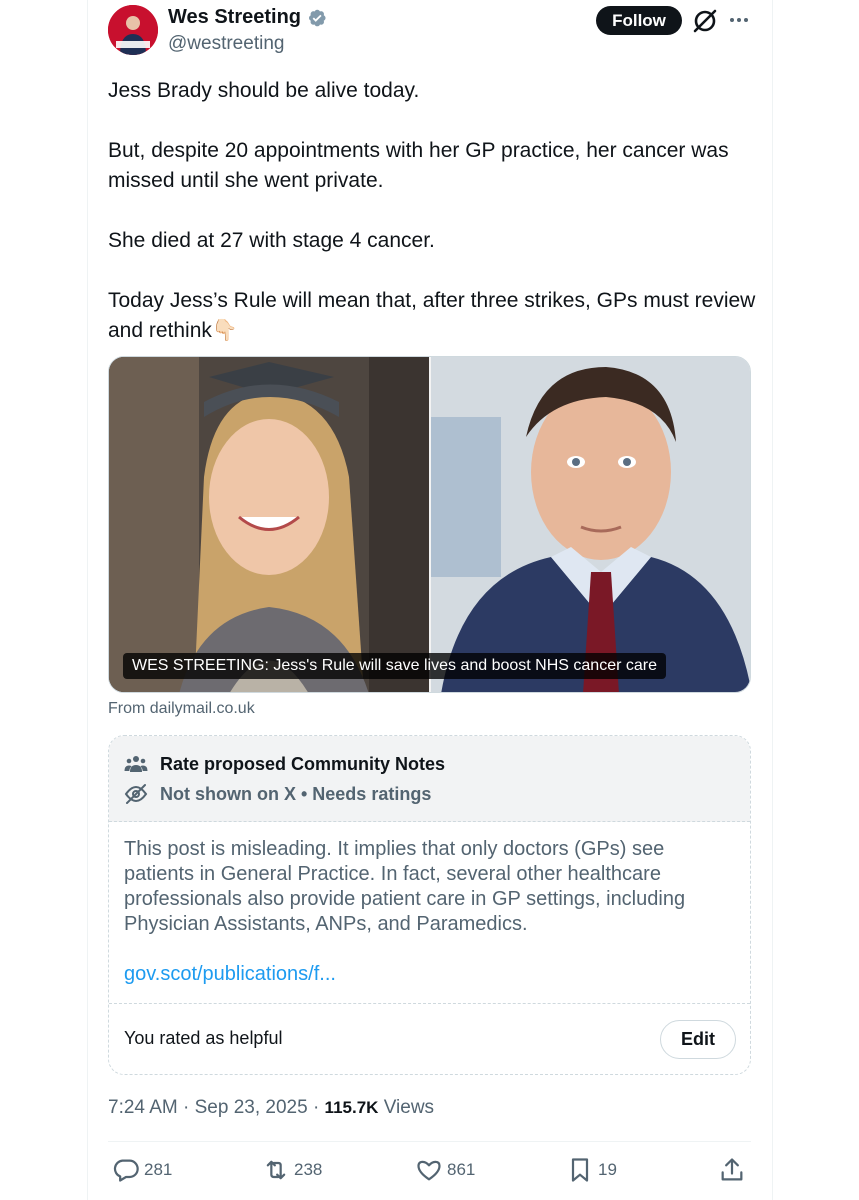  I want to click on grok-icon, so click(705, 21).